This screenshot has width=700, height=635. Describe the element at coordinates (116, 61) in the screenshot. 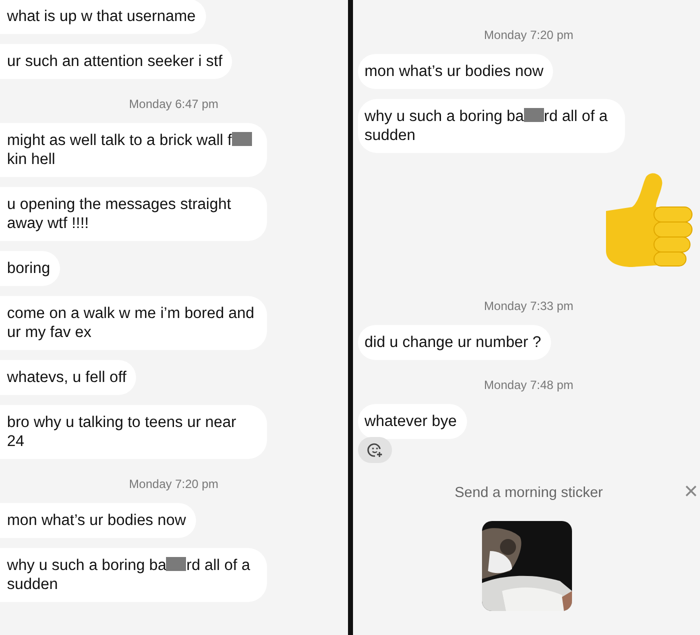

I see `message-bubble: ur such an attention seeker i stf` at that location.